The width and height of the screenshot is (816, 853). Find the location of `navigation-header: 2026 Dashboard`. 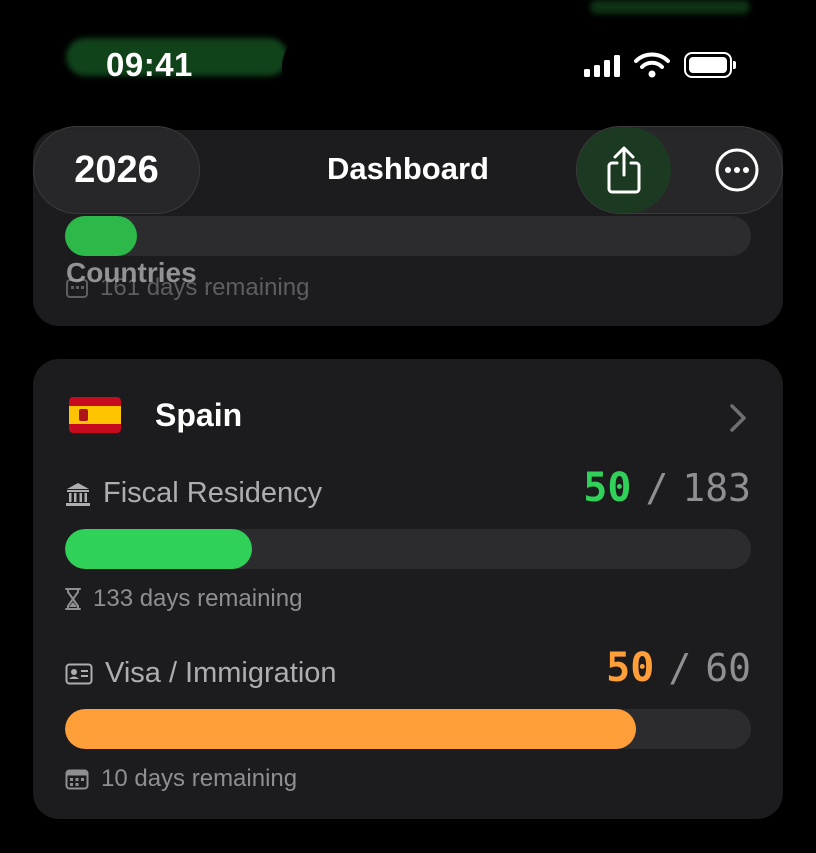

navigation-header: 2026 Dashboard is located at coordinates (408, 171).